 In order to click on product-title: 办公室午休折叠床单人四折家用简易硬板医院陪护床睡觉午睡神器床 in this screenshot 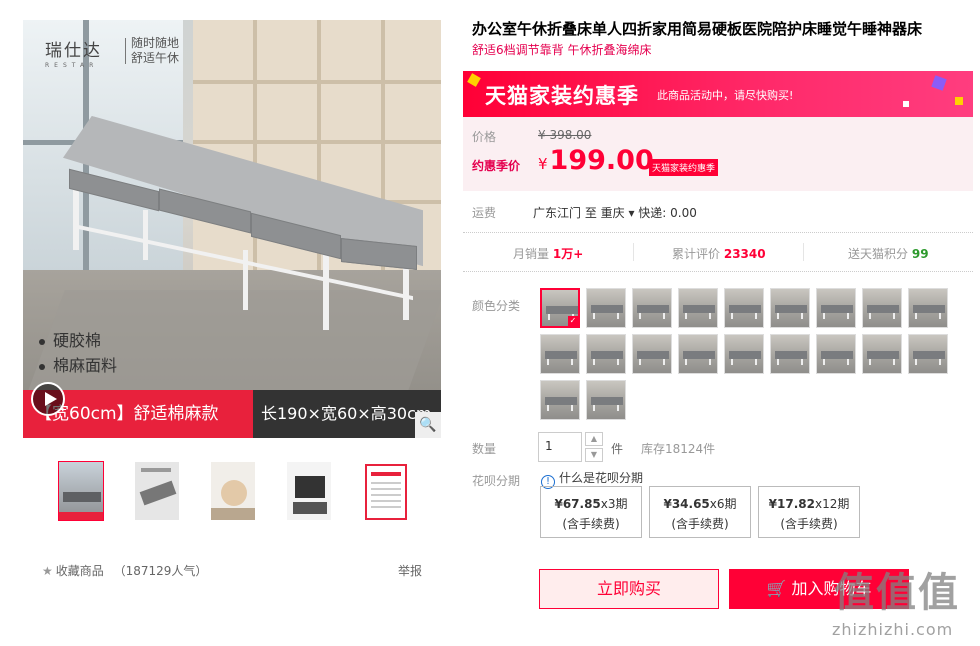, I will do `click(697, 29)`.